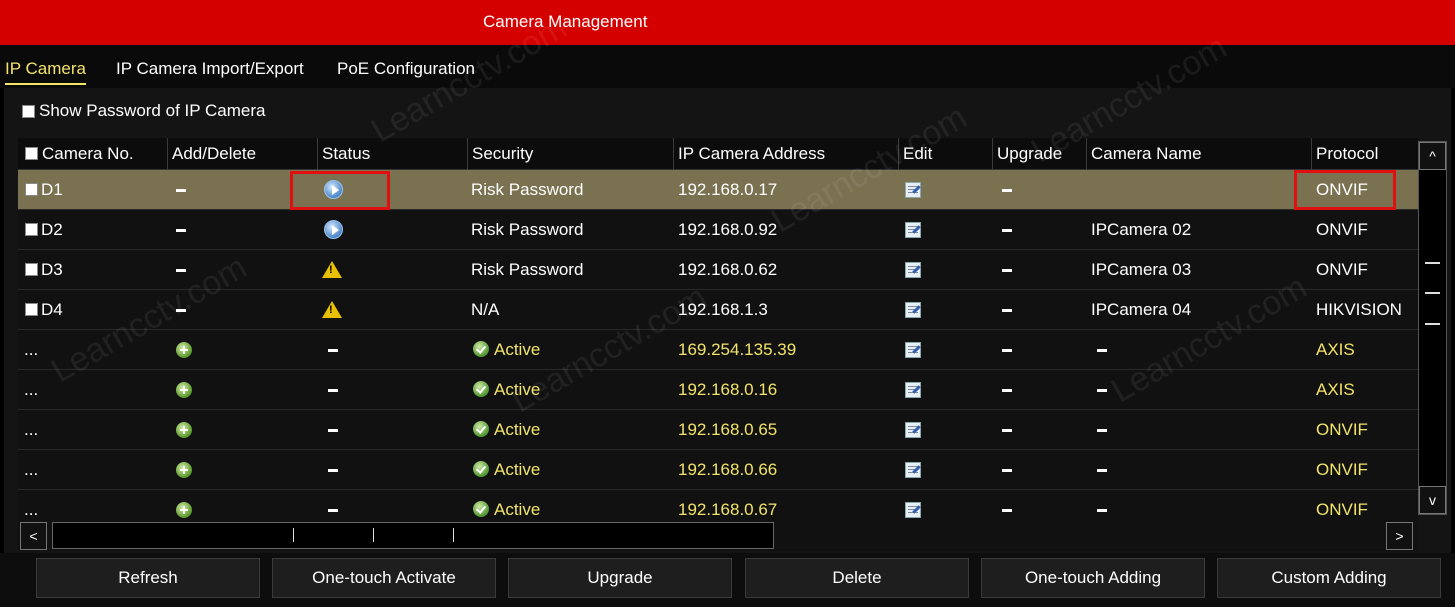 This screenshot has height=607, width=1455. I want to click on refresh-button: Refresh, so click(148, 578).